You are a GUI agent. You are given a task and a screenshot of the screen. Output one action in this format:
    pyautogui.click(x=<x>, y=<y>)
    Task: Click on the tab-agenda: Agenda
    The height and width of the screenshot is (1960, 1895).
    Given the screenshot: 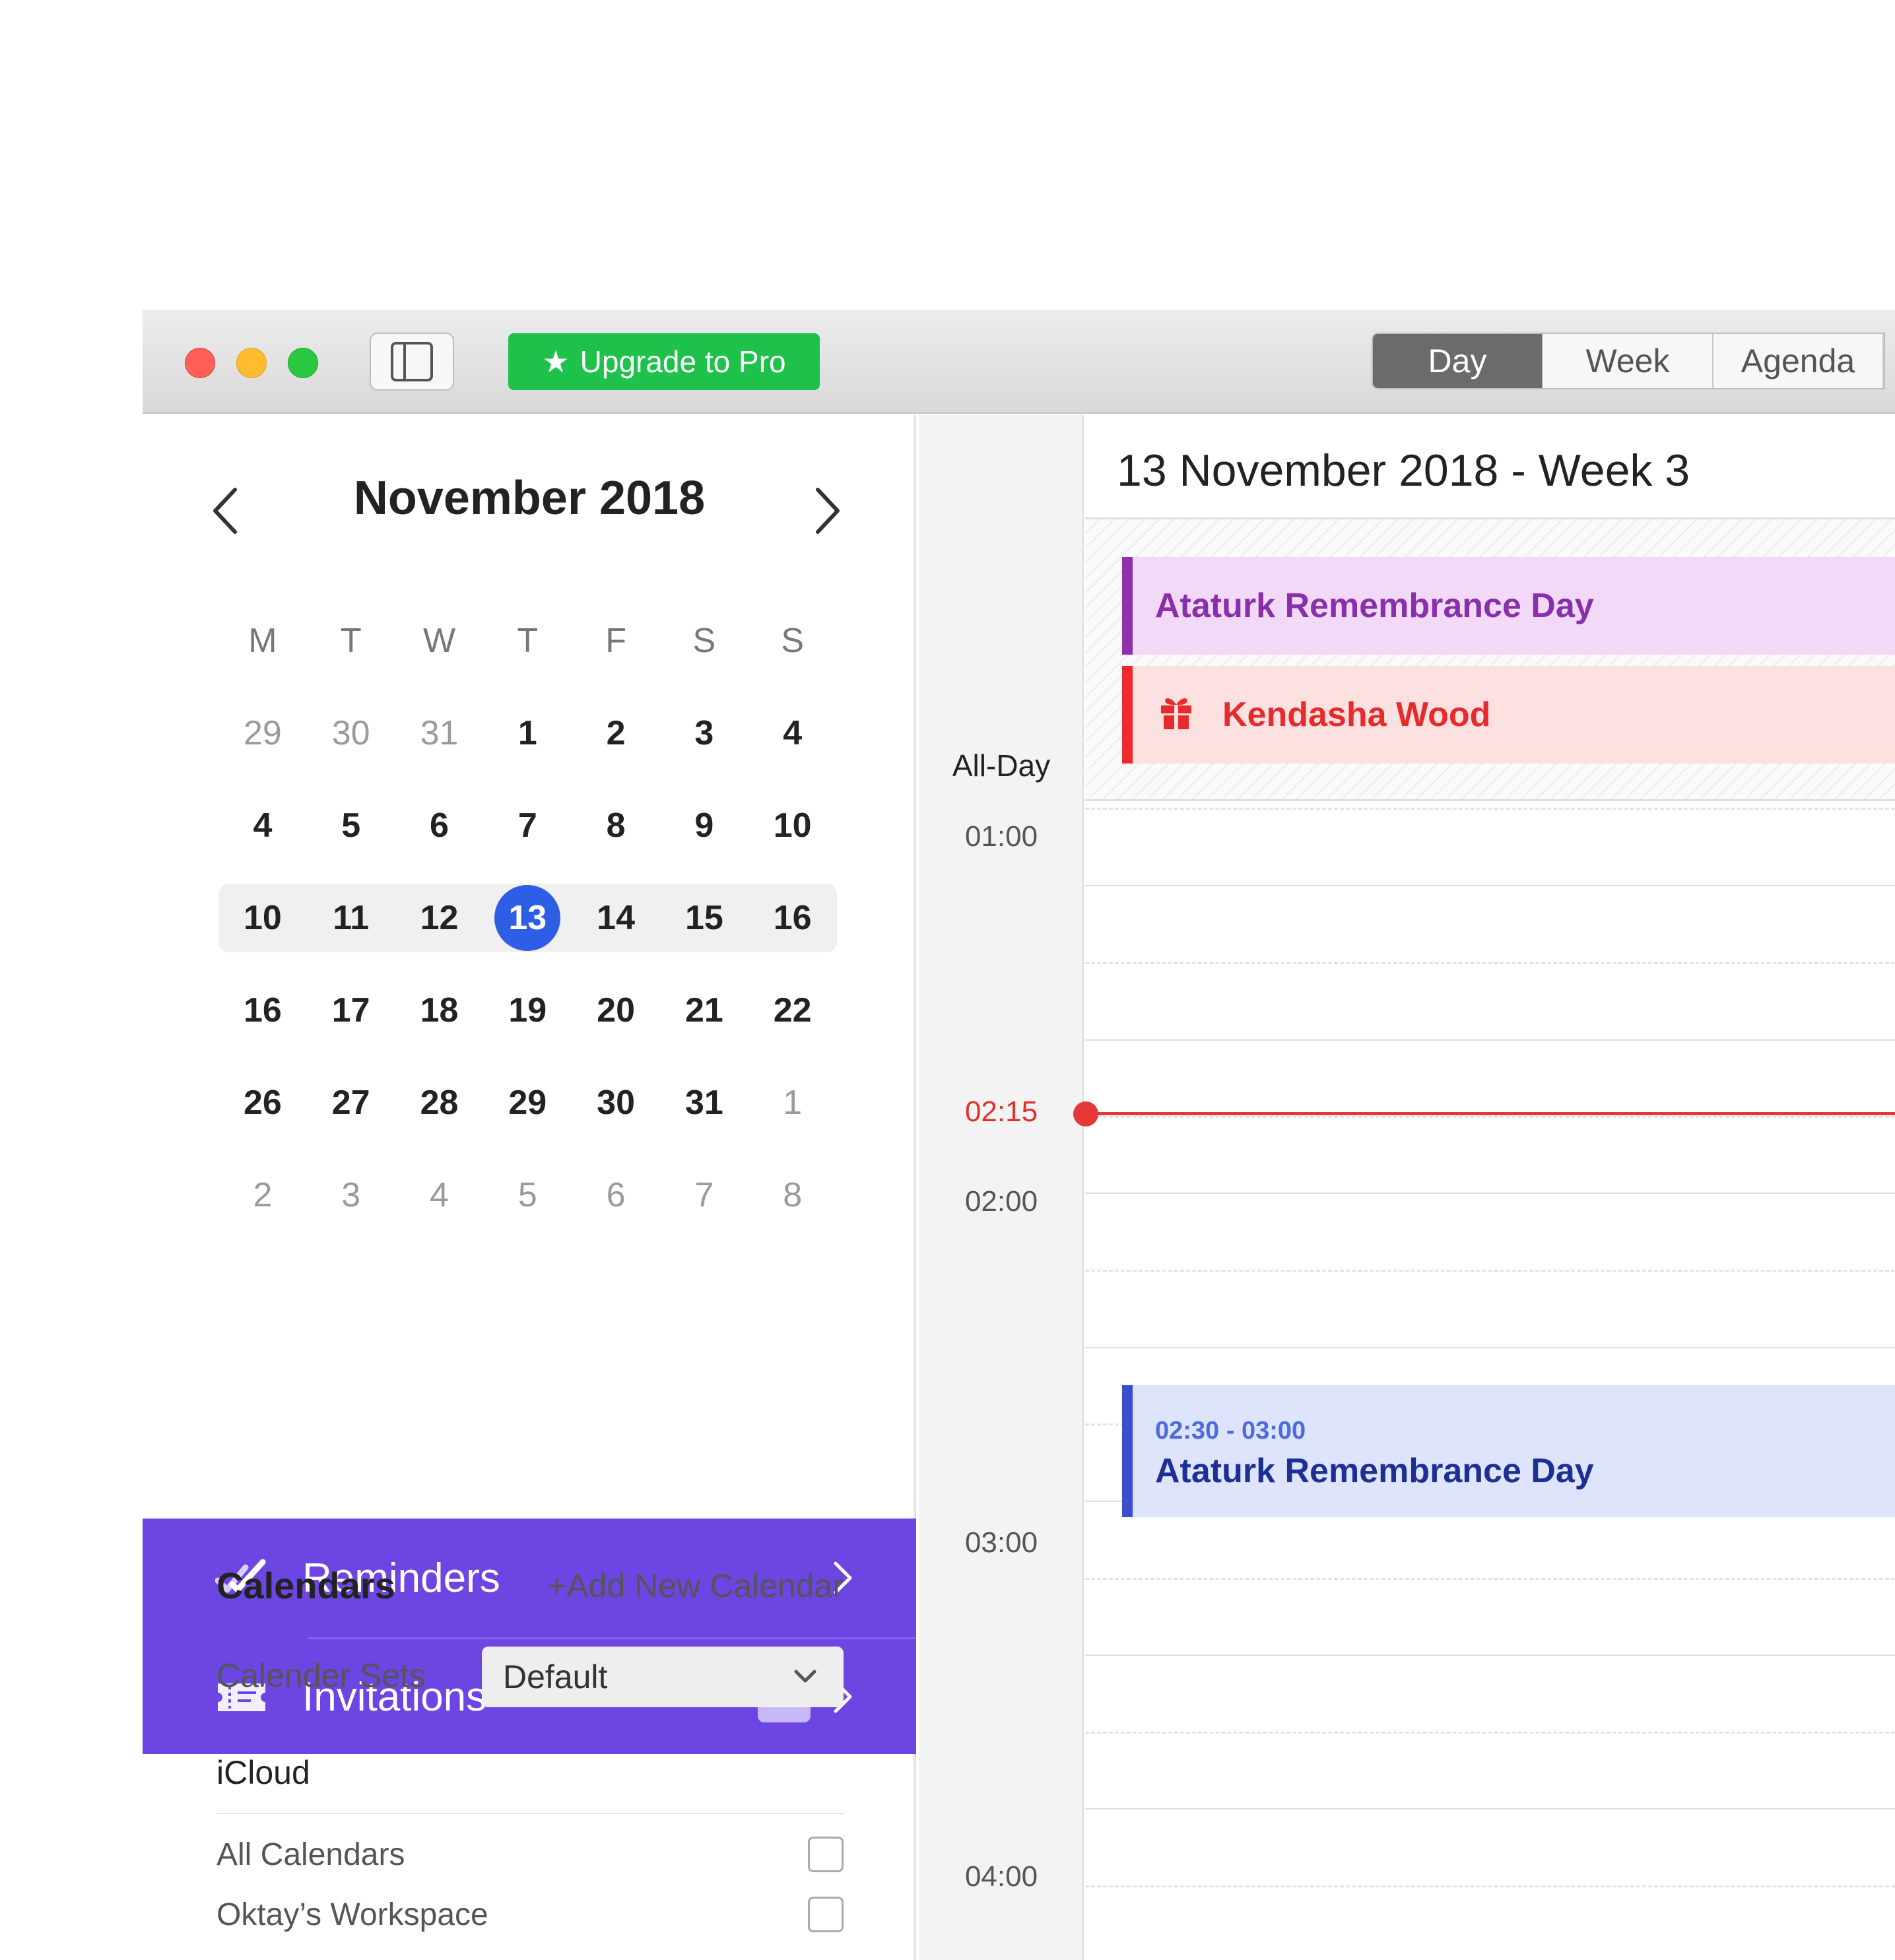 What is the action you would take?
    pyautogui.click(x=1798, y=361)
    